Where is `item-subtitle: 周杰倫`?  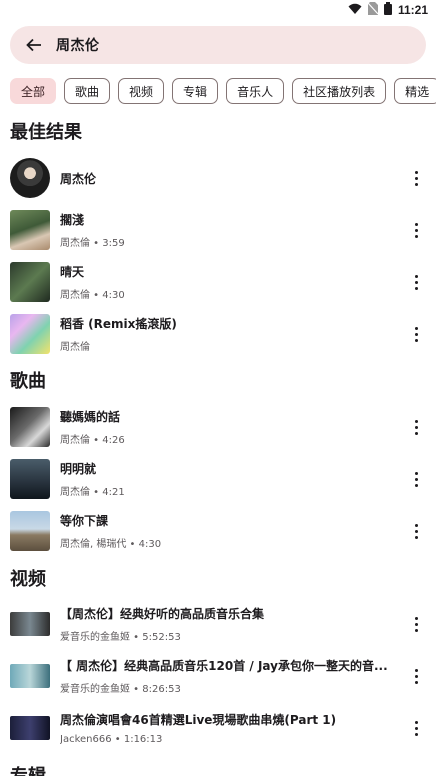
item-subtitle: 周杰倫 is located at coordinates (75, 347).